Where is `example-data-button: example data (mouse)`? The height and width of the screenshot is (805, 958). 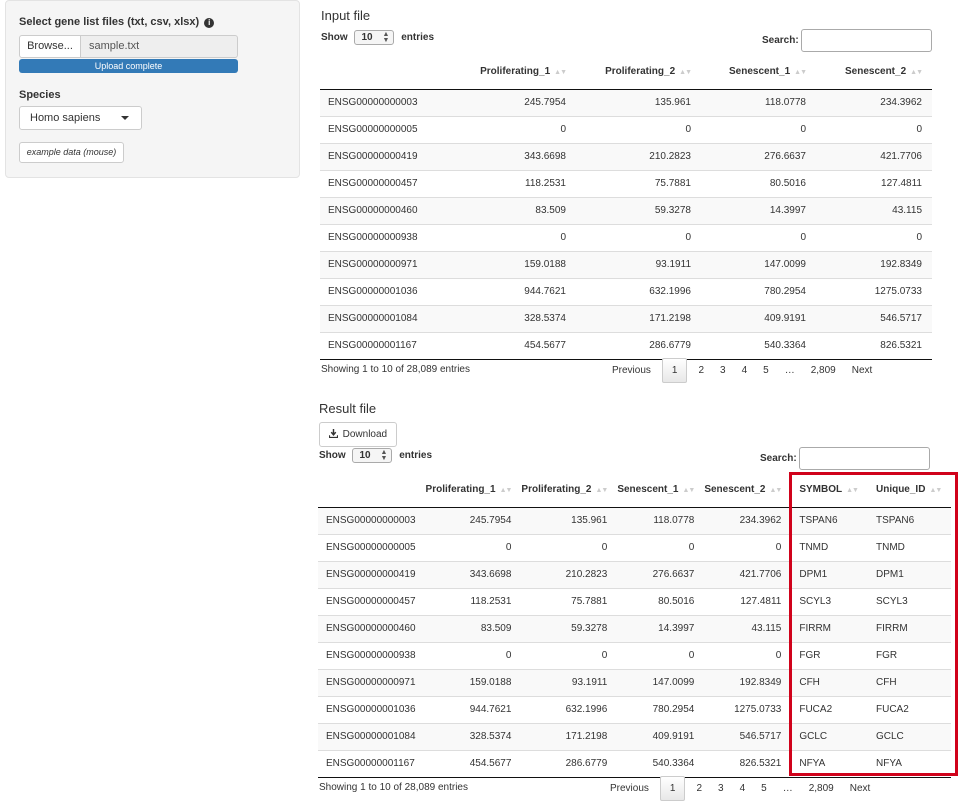
example-data-button: example data (mouse) is located at coordinates (71, 152).